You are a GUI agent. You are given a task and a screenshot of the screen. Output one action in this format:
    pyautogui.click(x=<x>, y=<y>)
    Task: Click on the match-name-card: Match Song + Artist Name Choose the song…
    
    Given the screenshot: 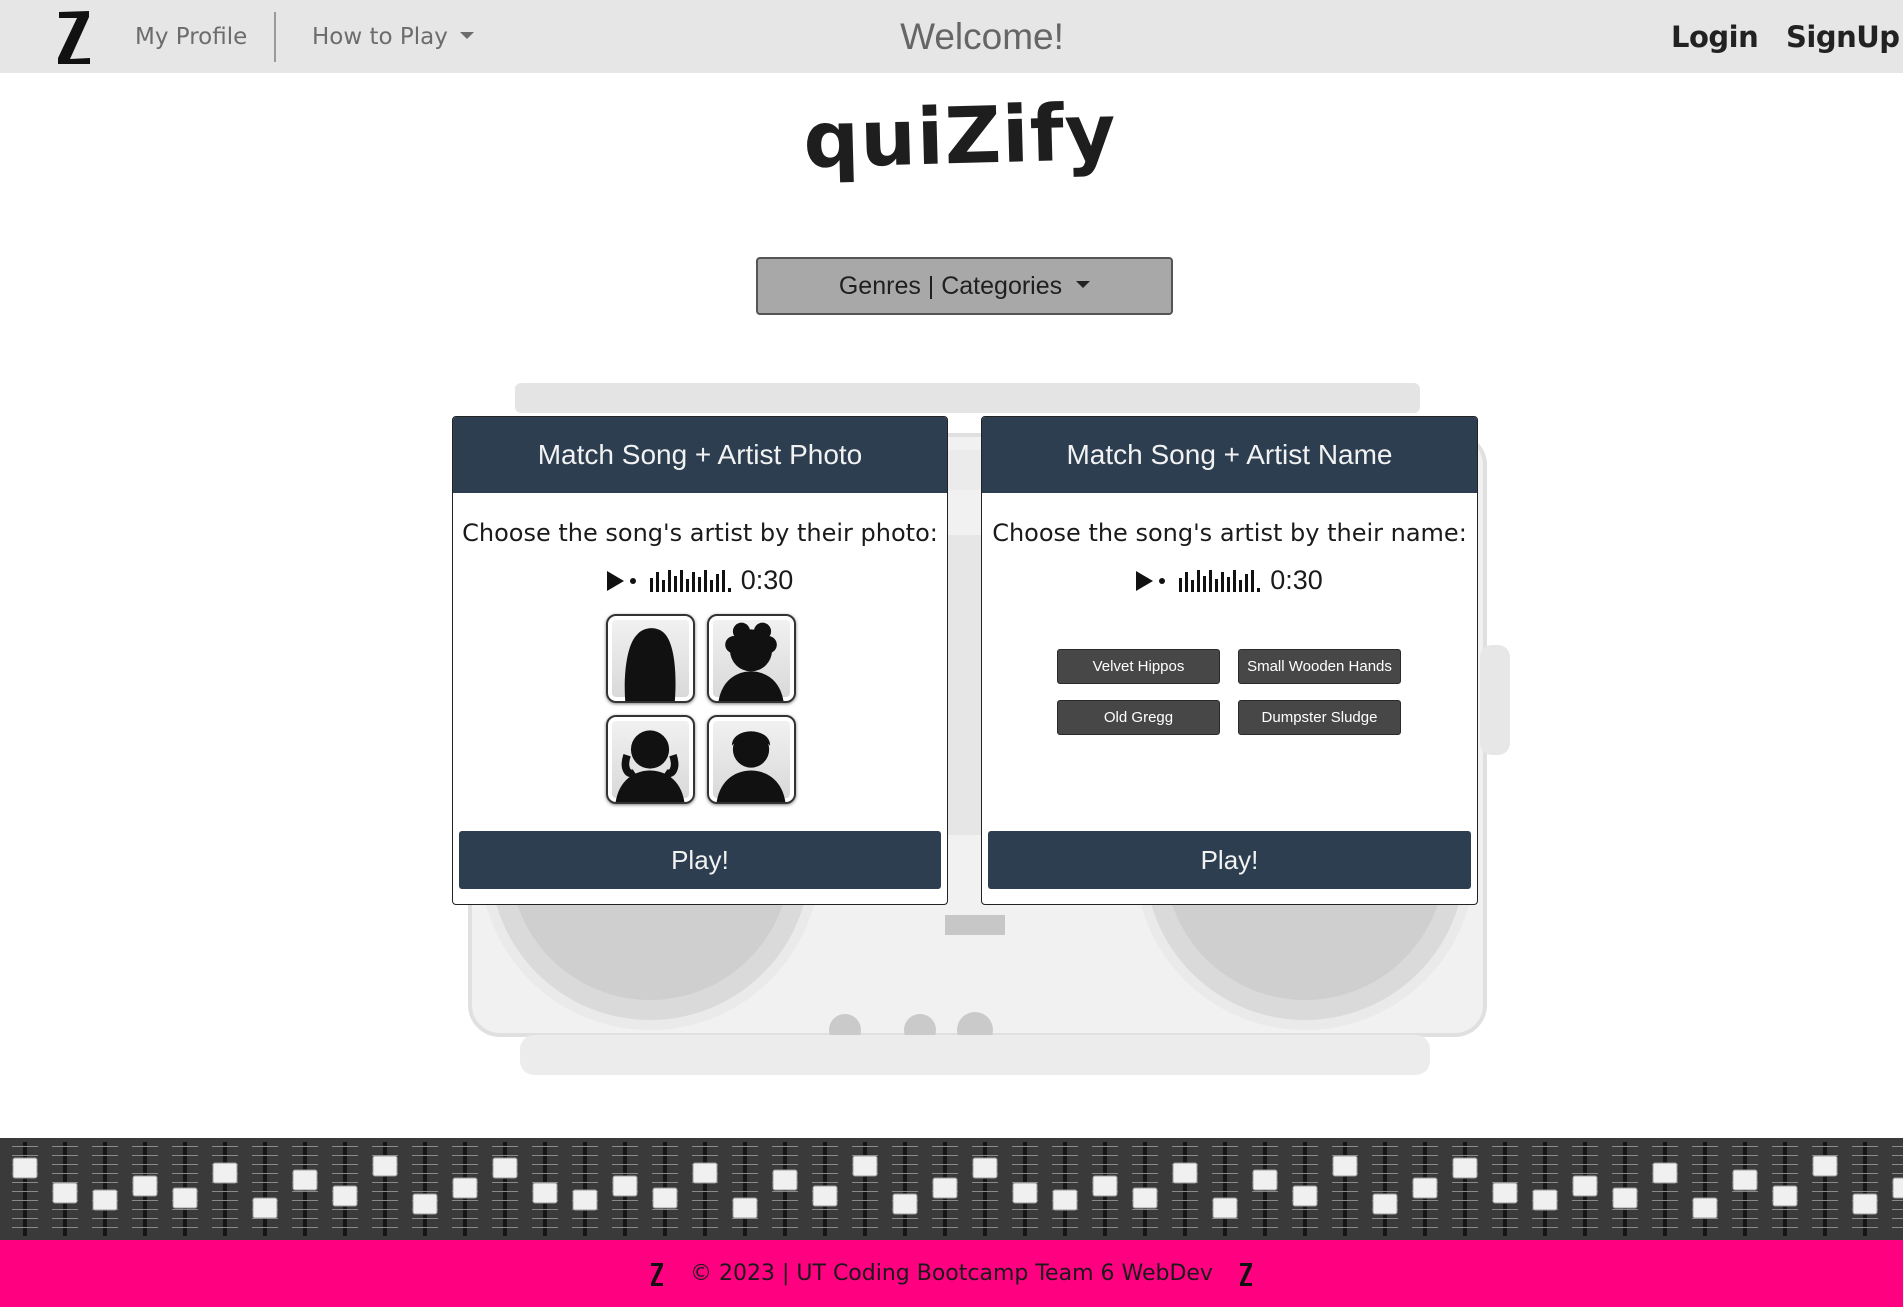 What is the action you would take?
    pyautogui.click(x=1229, y=660)
    